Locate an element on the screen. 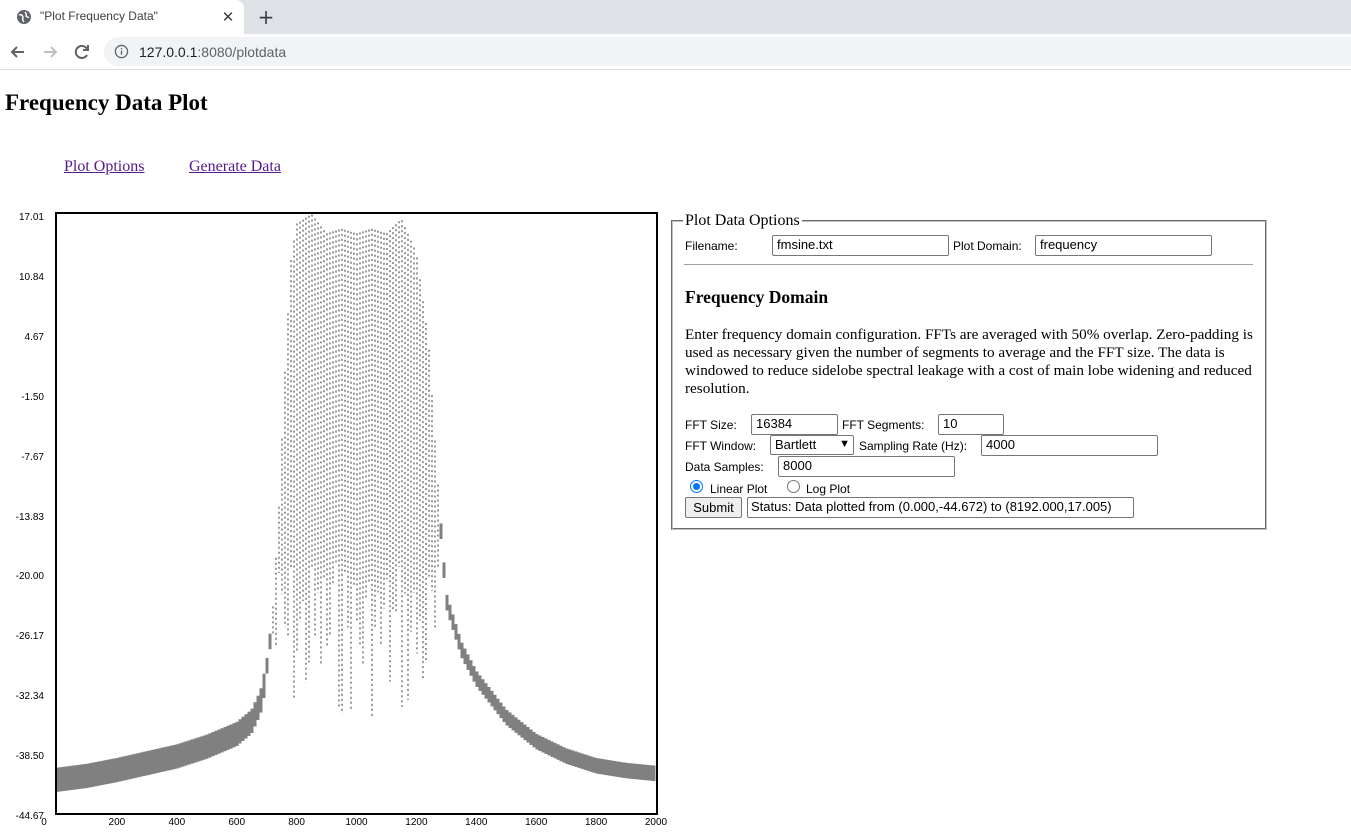 The width and height of the screenshot is (1351, 840). y-tick-label: 4.67 is located at coordinates (34, 337).